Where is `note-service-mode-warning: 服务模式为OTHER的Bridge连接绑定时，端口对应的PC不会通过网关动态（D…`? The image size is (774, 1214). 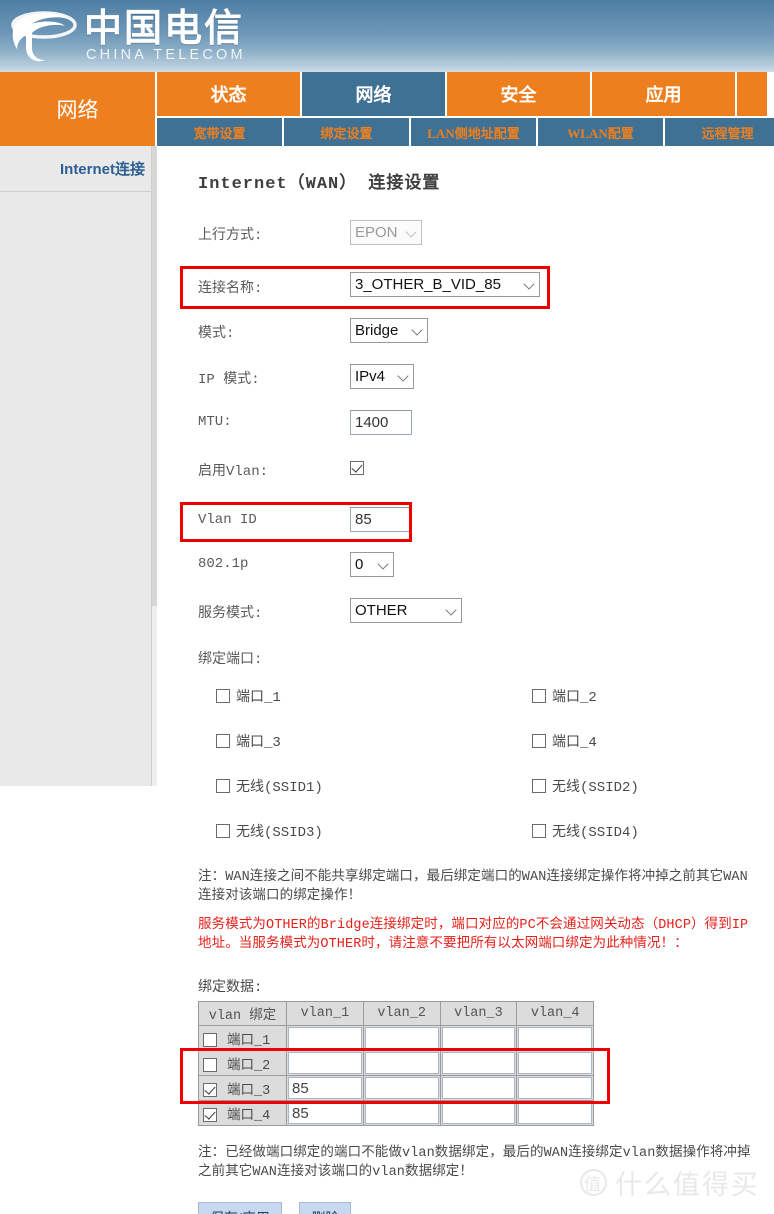 note-service-mode-warning: 服务模式为OTHER的Bridge连接绑定时，端口对应的PC不会通过网关动态（D… is located at coordinates (473, 935).